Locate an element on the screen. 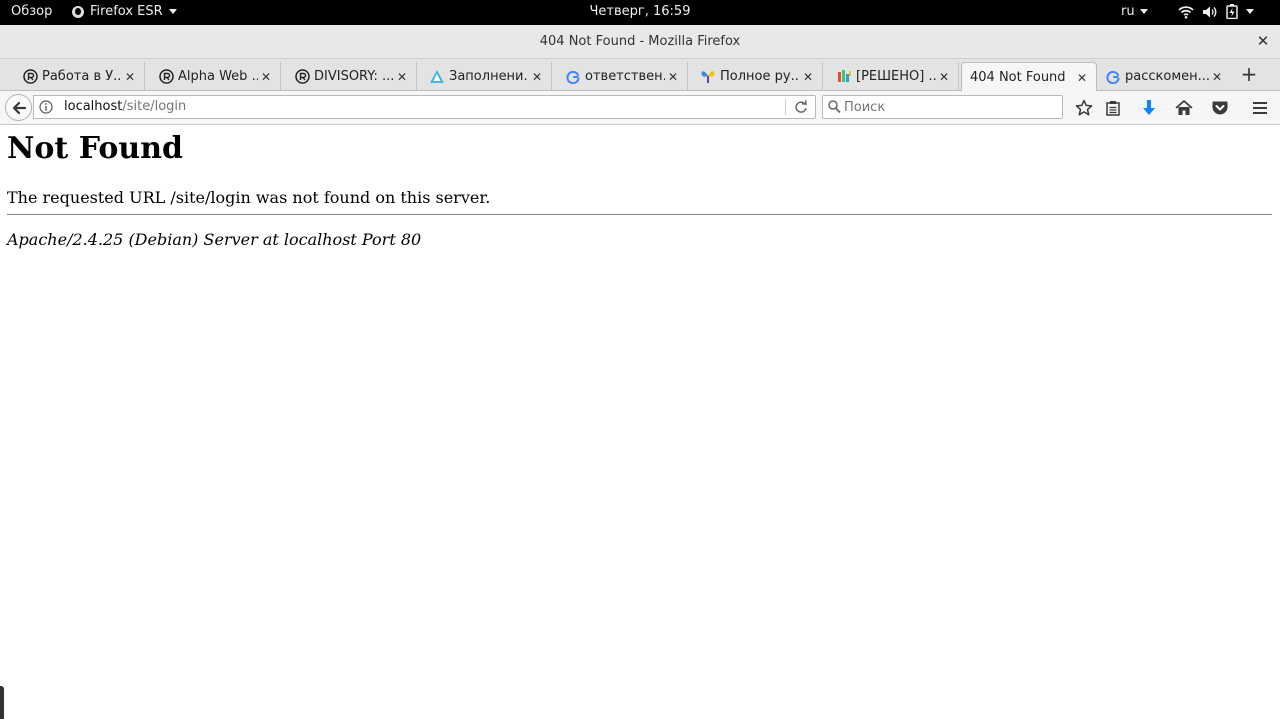  reading-list-button is located at coordinates (1113, 108).